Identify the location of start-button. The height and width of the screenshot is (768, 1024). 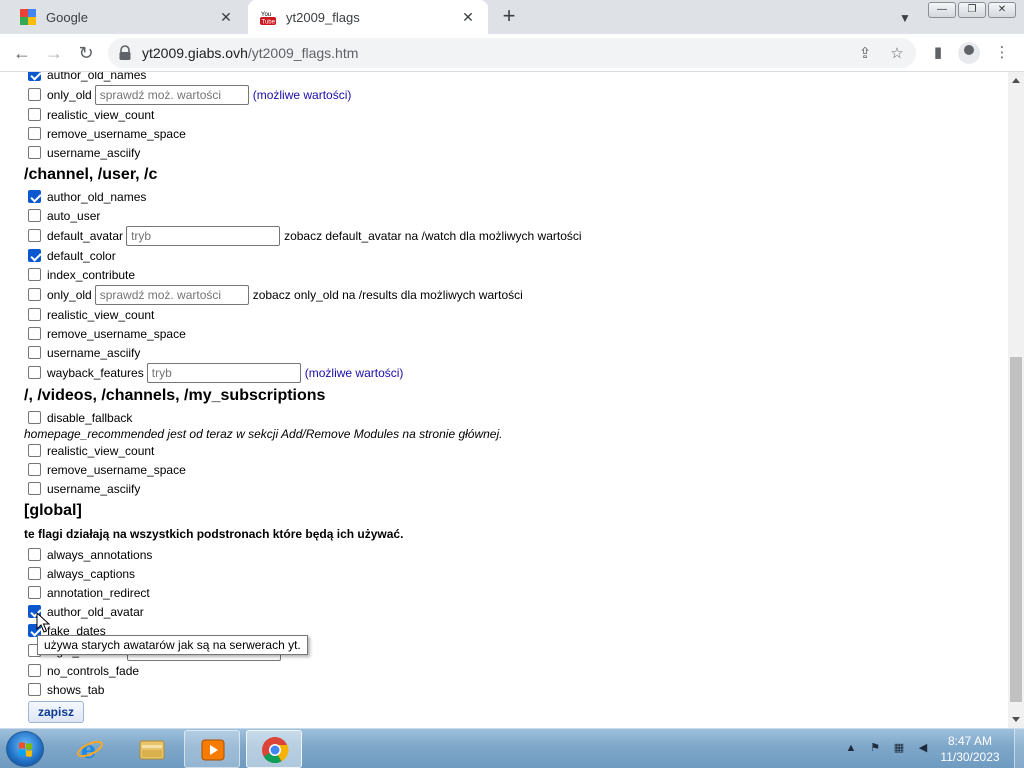
(25, 749).